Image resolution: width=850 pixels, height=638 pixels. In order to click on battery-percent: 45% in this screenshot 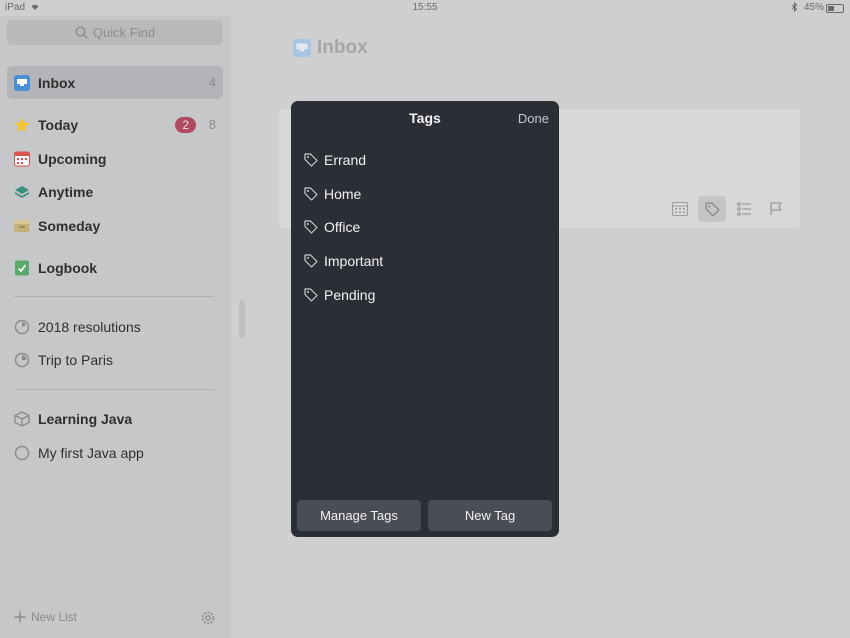, I will do `click(814, 7)`.